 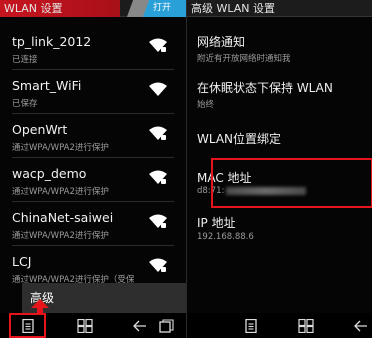 What do you see at coordinates (93, 8) in the screenshot?
I see `title-bar: WLAN 设置 打开` at bounding box center [93, 8].